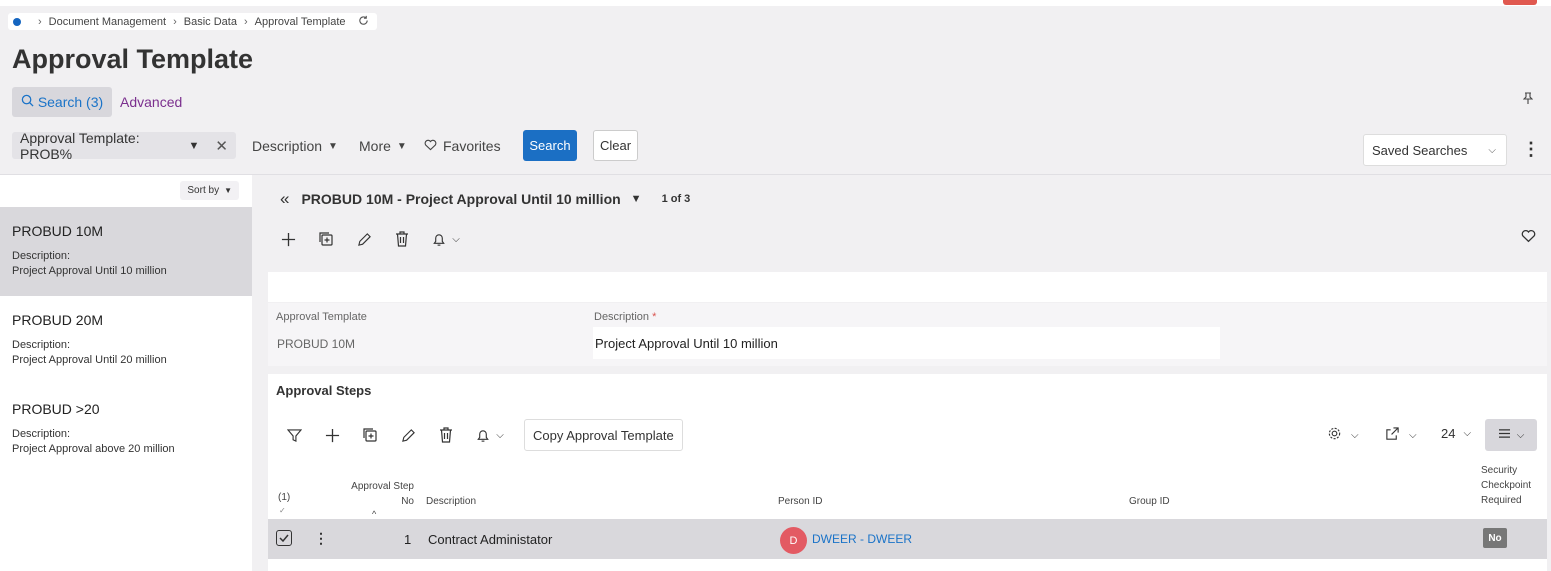  Describe the element at coordinates (1495, 538) in the screenshot. I see `status-badge: No` at that location.